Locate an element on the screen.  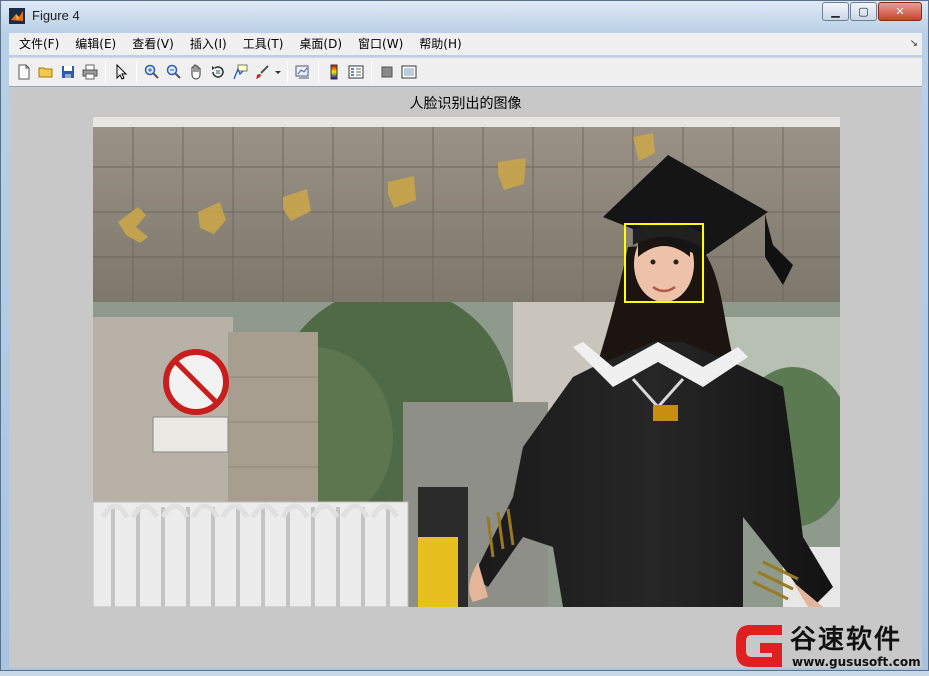
axes-title: 人脸识别出的图像 is located at coordinates (465, 104).